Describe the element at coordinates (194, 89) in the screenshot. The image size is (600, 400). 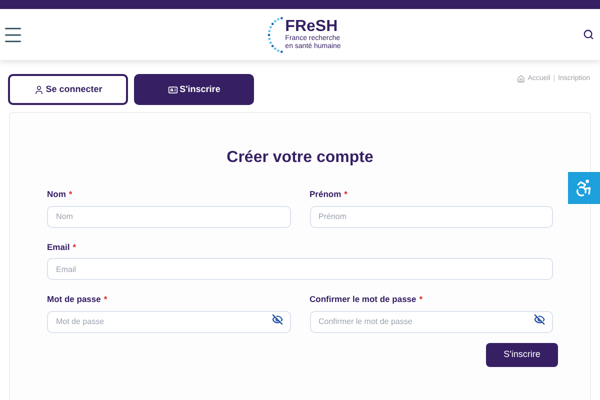
I see `tab: S'inscrire` at that location.